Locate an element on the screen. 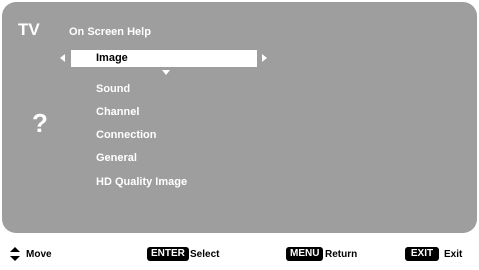 Image resolution: width=479 pixels, height=270 pixels. return-label: Return is located at coordinates (341, 254).